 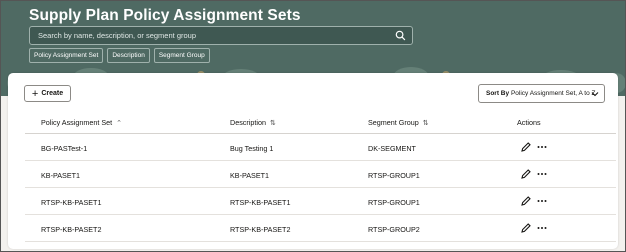 I want to click on plus-icon: +, so click(x=35, y=93).